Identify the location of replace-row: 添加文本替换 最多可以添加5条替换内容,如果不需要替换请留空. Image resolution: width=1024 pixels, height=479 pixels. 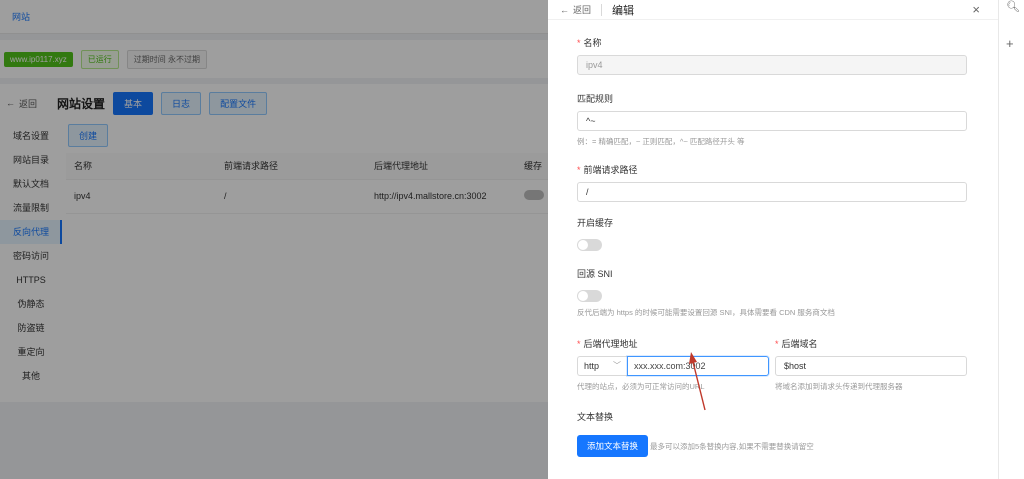
(772, 446).